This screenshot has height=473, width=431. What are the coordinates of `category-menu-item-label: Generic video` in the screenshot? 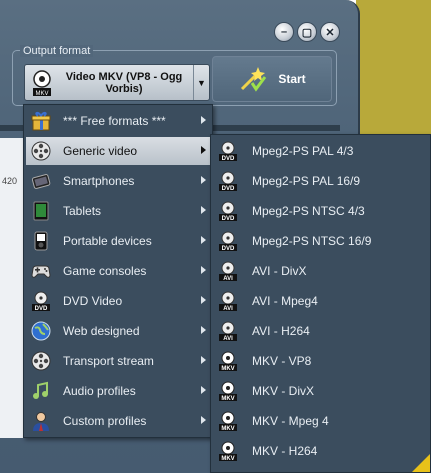 It's located at (100, 151).